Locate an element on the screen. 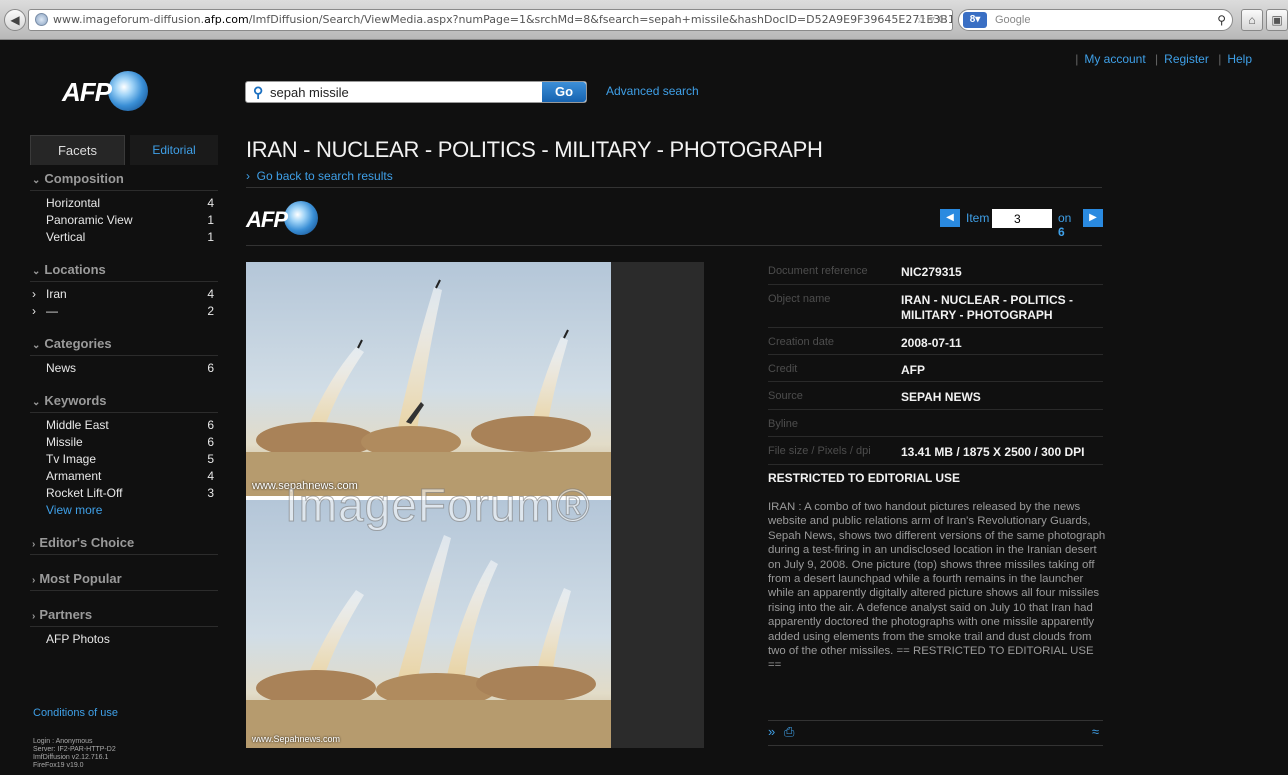 The width and height of the screenshot is (1288, 775). facet-item-vertical: Vertical 1 is located at coordinates (124, 237).